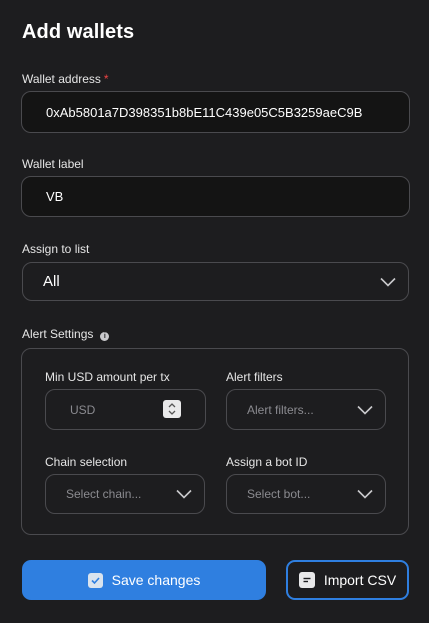 The image size is (429, 623). I want to click on import-csv-button: Import CSV, so click(347, 580).